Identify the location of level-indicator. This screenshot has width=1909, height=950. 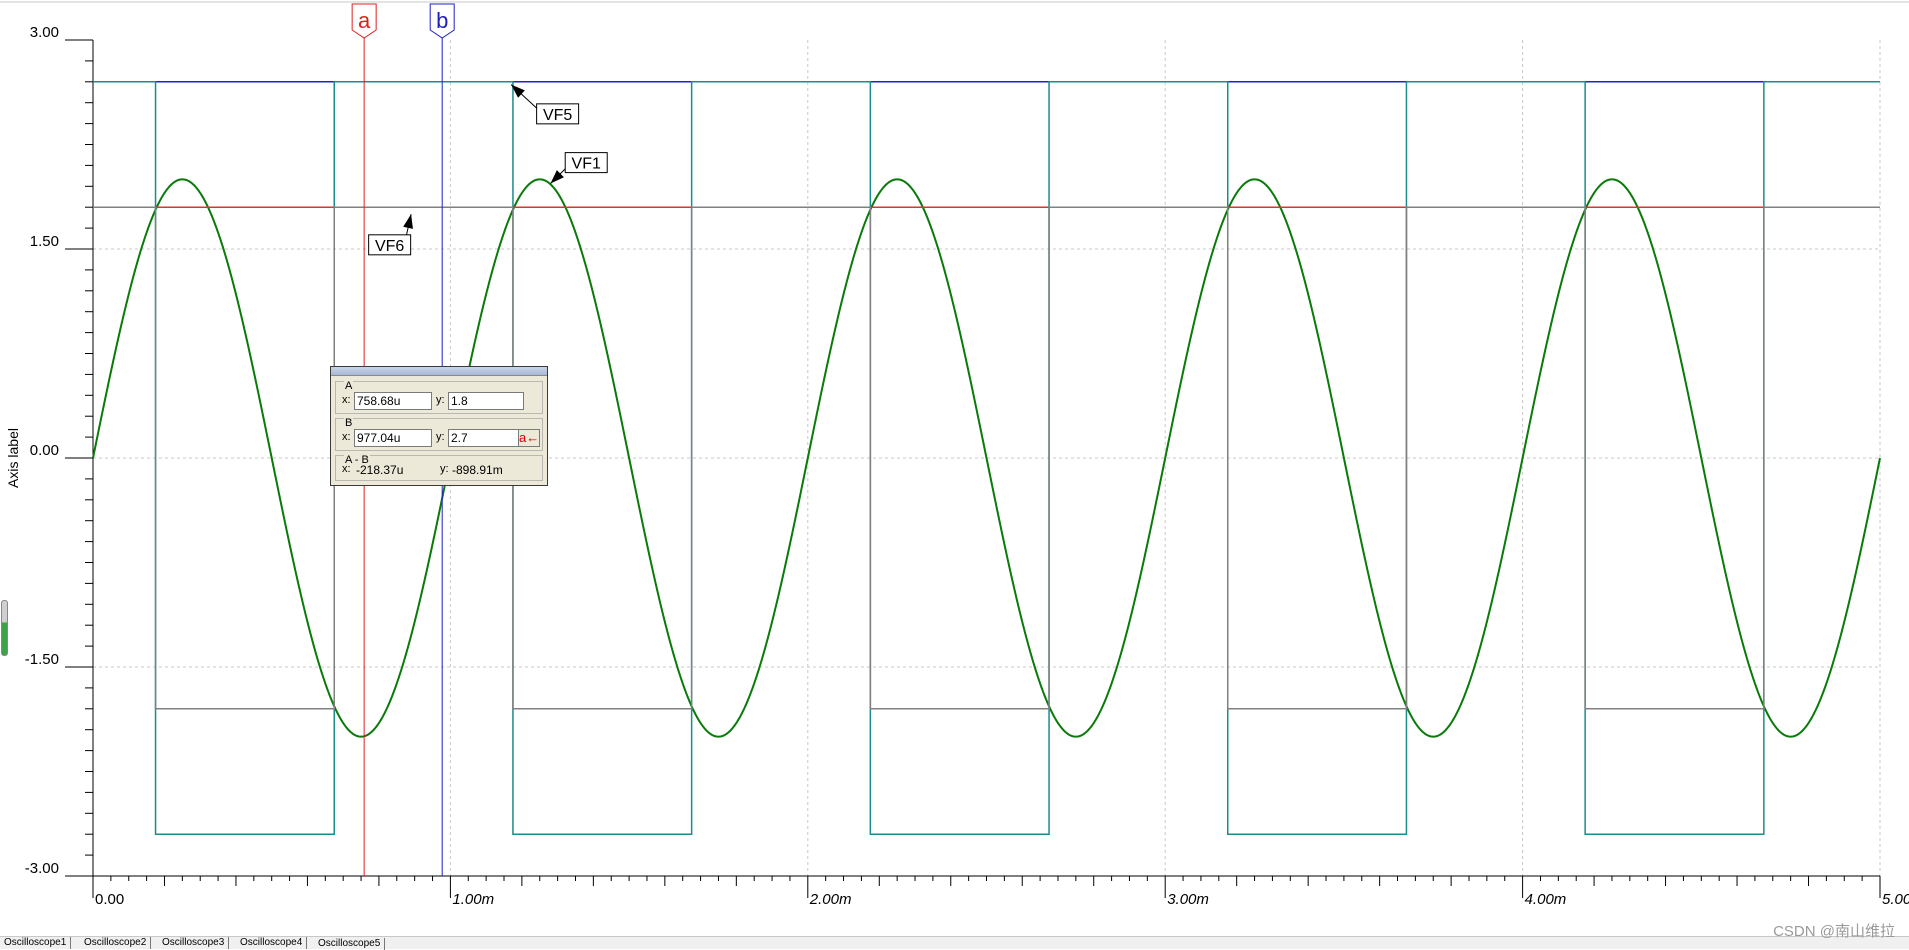
(4, 628).